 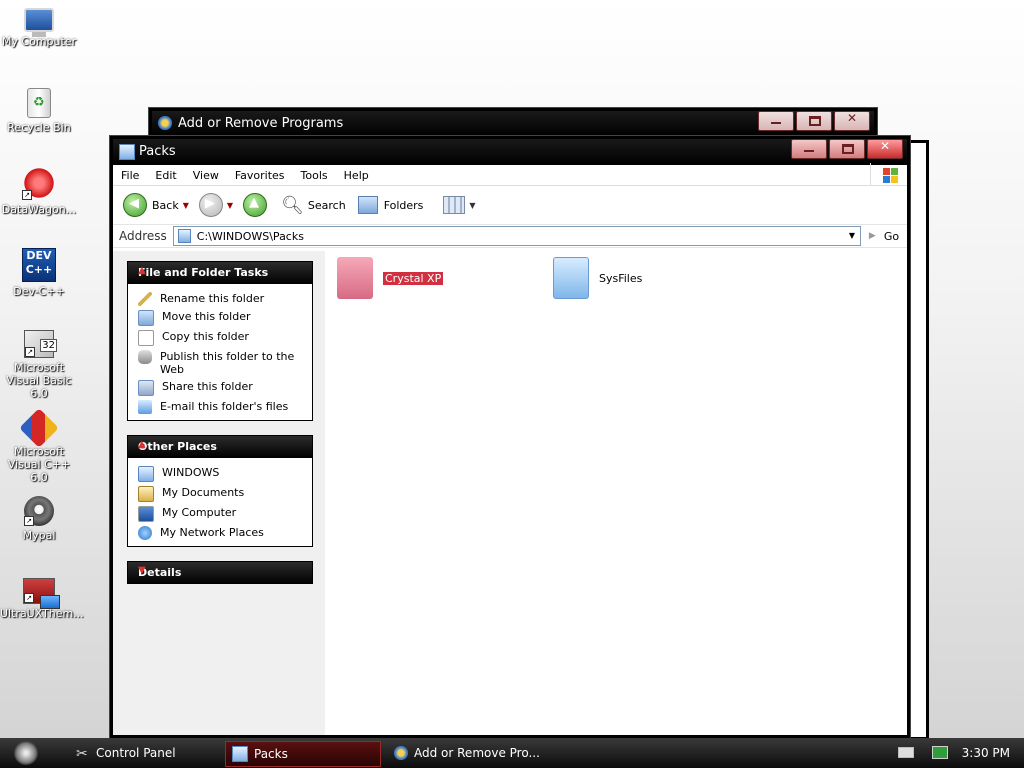 What do you see at coordinates (186, 205) in the screenshot?
I see `back-dropdown-icon: ▼` at bounding box center [186, 205].